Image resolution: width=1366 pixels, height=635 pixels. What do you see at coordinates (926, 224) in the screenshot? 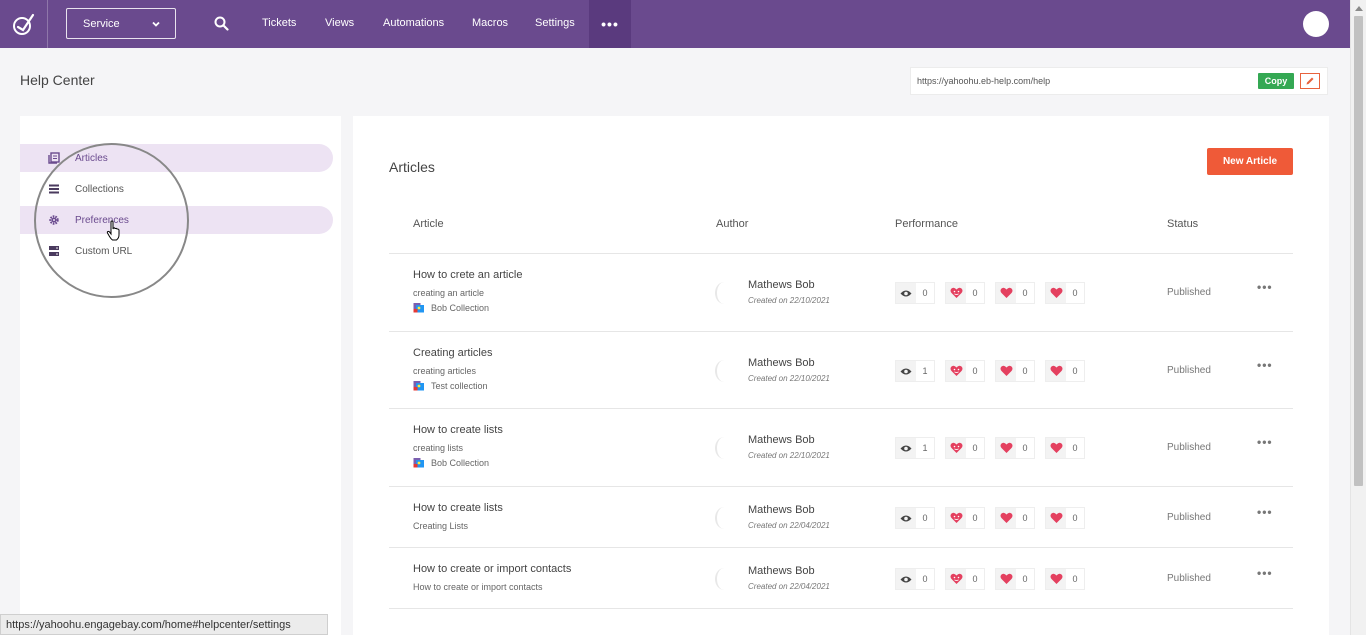
I see `column-header-performance: Performance` at bounding box center [926, 224].